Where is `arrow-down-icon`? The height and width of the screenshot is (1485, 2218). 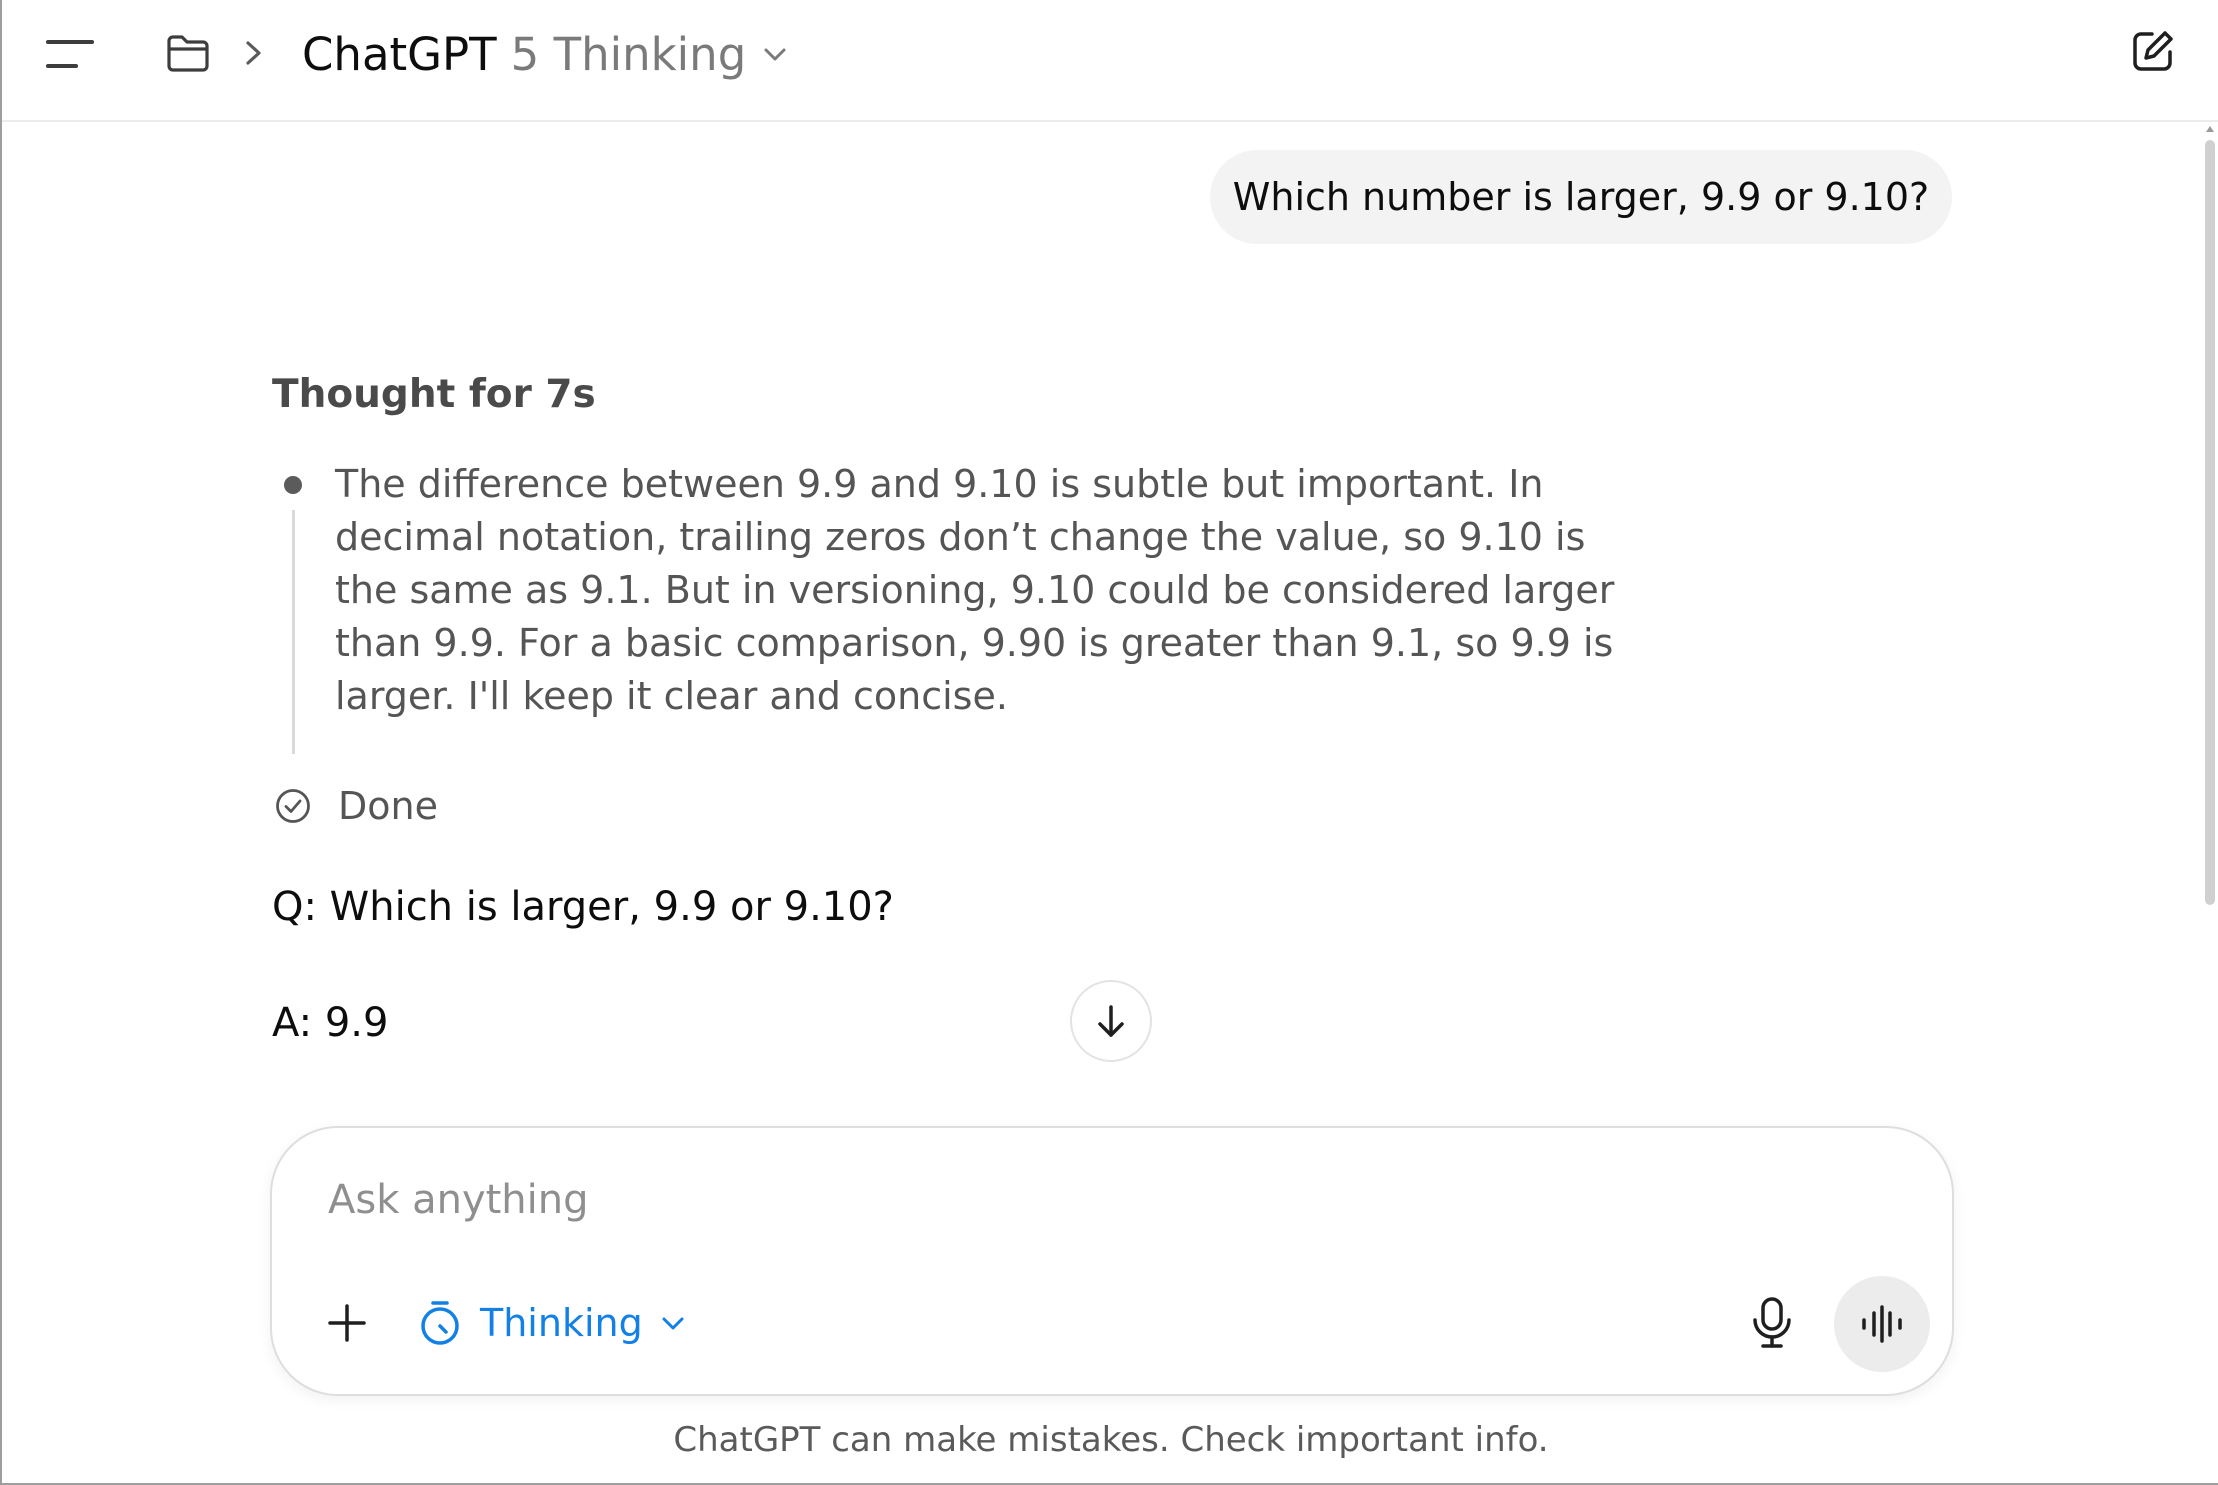 arrow-down-icon is located at coordinates (1111, 1021).